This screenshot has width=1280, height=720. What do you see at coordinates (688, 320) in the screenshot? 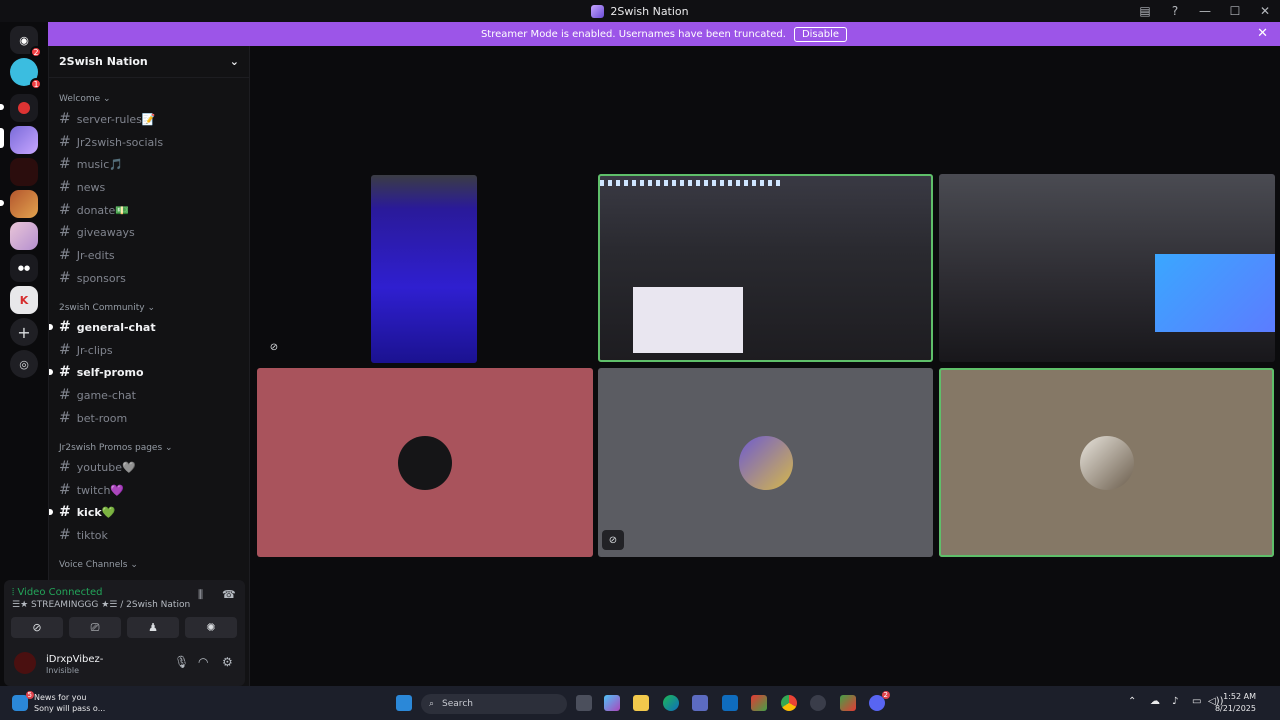
I see `tv-screen` at bounding box center [688, 320].